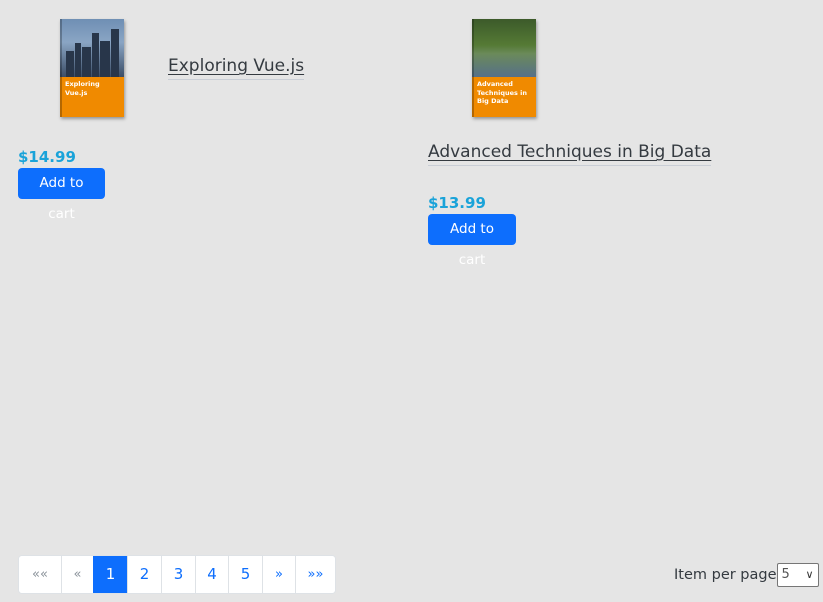 The width and height of the screenshot is (823, 602). Describe the element at coordinates (47, 157) in the screenshot. I see `product-price: $14.99` at that location.